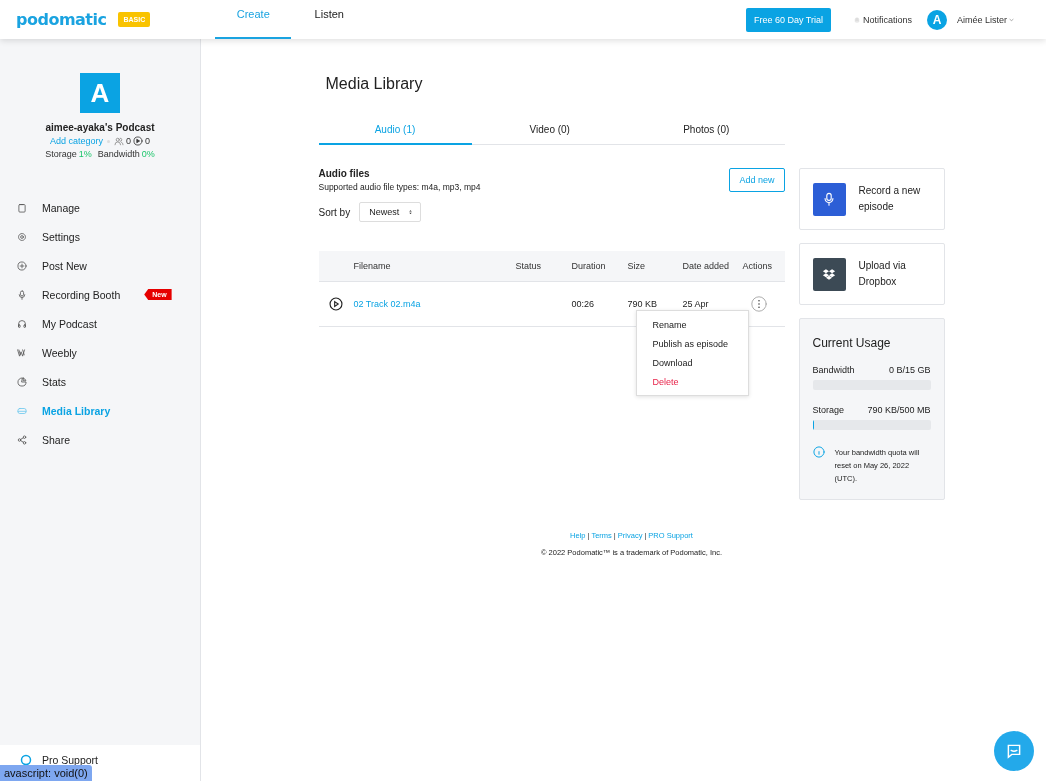 This screenshot has width=1046, height=781. Describe the element at coordinates (100, 439) in the screenshot. I see `sidebar-item: Share` at that location.